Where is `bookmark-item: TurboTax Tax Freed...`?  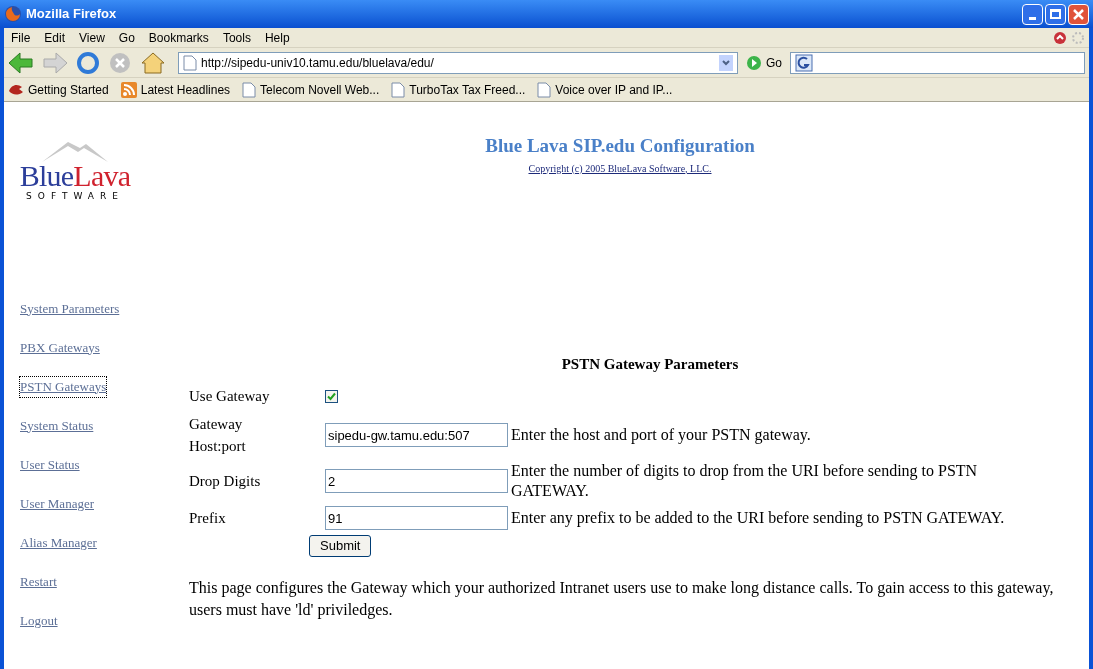
bookmark-item: TurboTax Tax Freed... is located at coordinates (458, 89).